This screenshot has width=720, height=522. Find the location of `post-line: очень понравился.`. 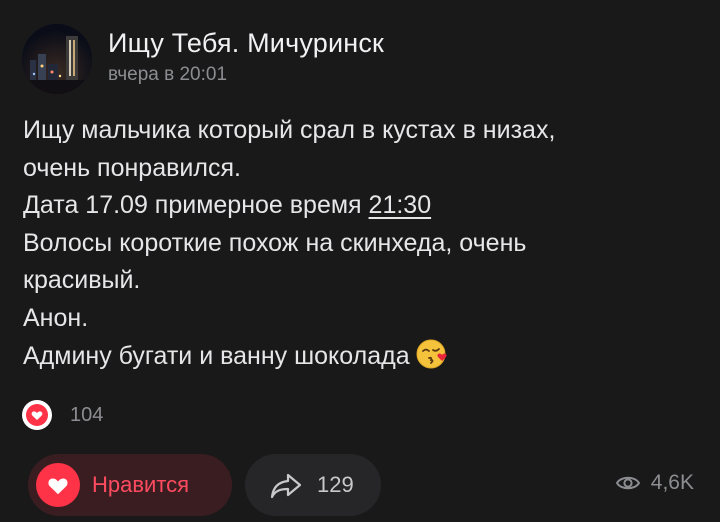

post-line: очень понравился. is located at coordinates (132, 167).